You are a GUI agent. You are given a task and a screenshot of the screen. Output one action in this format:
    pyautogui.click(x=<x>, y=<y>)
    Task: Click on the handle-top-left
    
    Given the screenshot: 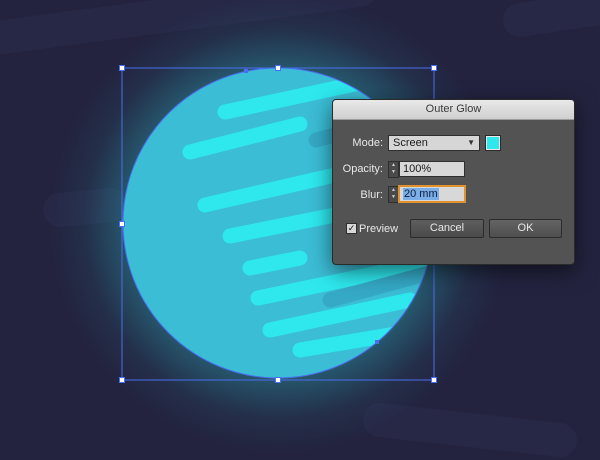 What is the action you would take?
    pyautogui.click(x=122, y=68)
    